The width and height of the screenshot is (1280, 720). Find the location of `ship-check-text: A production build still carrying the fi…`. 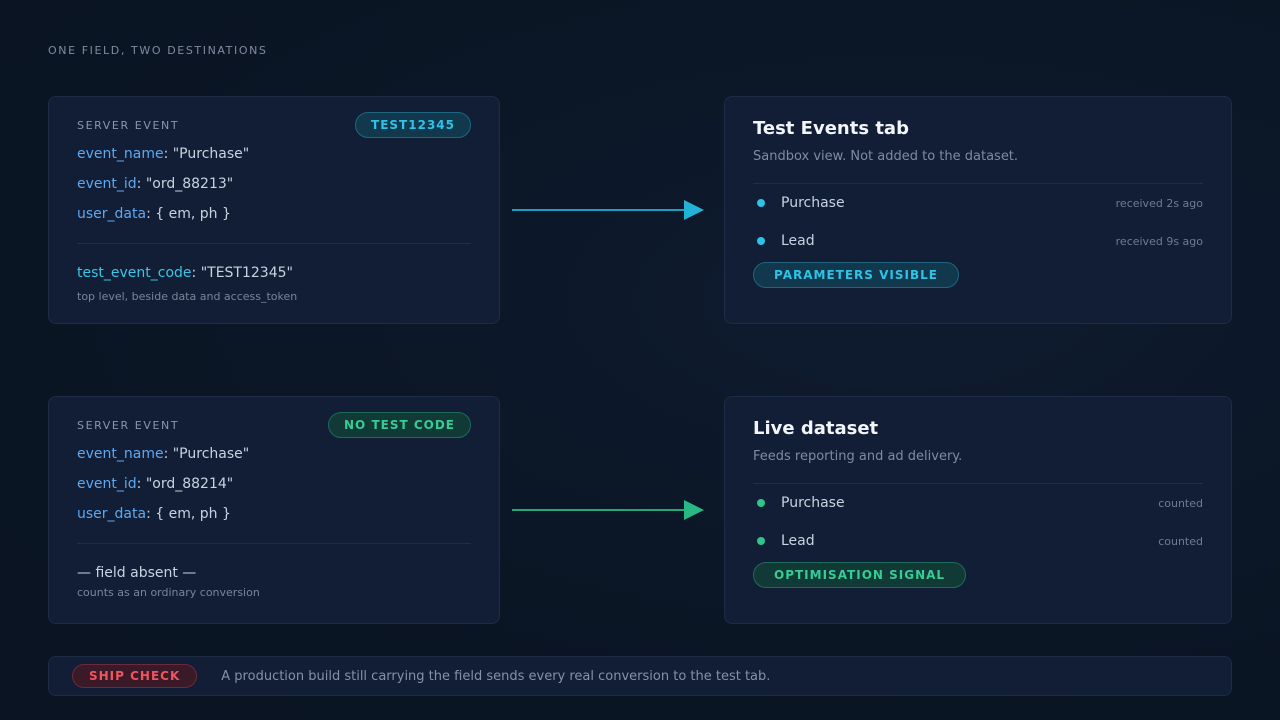

ship-check-text: A production build still carrying the fi… is located at coordinates (496, 676).